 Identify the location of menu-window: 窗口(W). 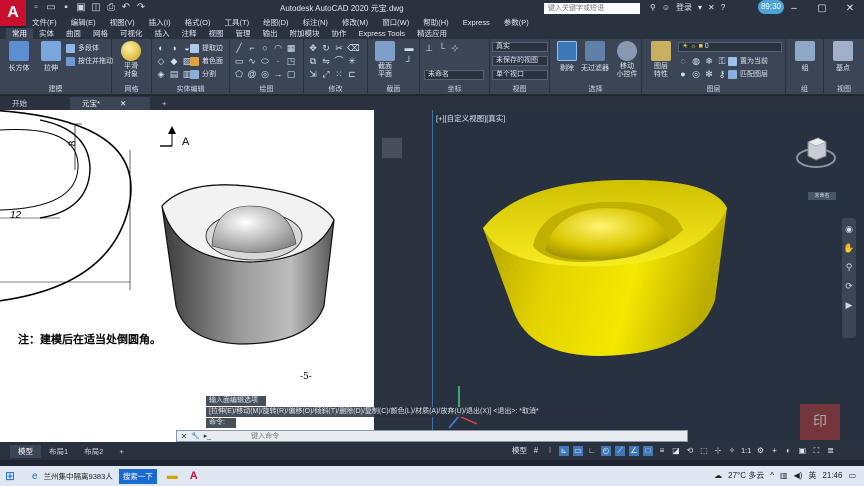
(395, 22).